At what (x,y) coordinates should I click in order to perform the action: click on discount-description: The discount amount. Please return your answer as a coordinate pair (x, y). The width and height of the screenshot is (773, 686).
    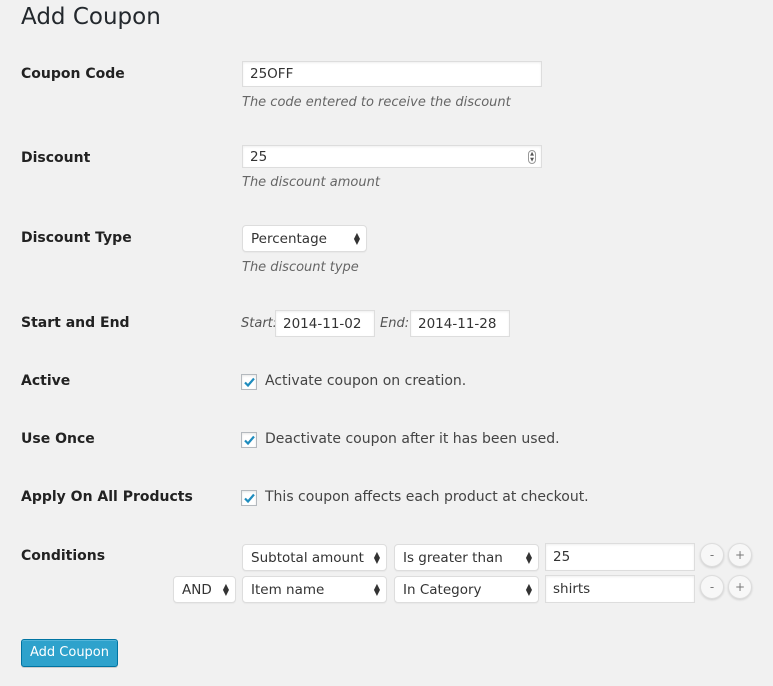
    Looking at the image, I should click on (311, 182).